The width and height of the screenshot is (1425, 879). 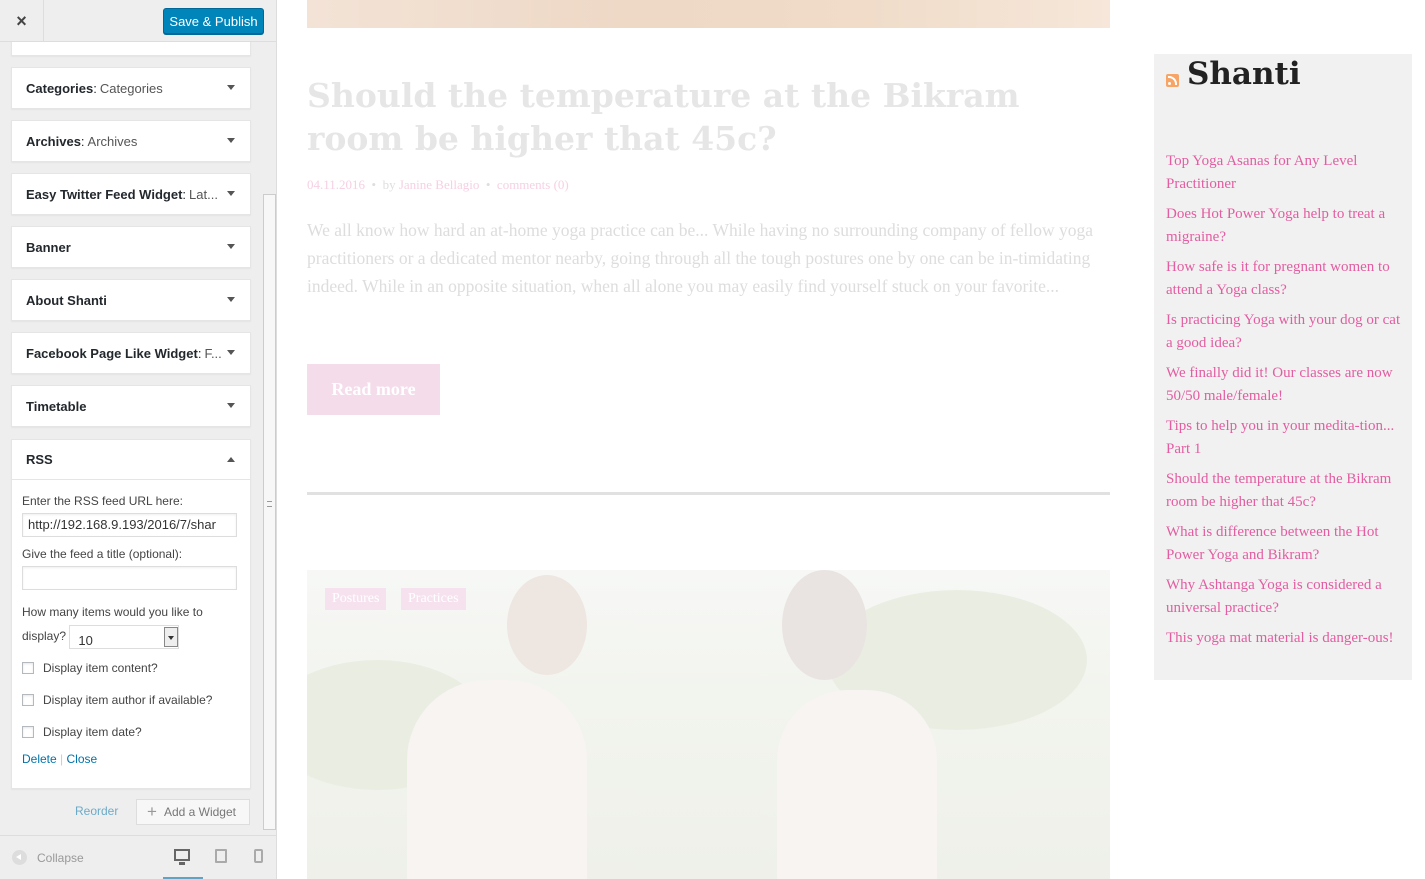 I want to click on widget-subtitle: Archives, so click(x=112, y=141).